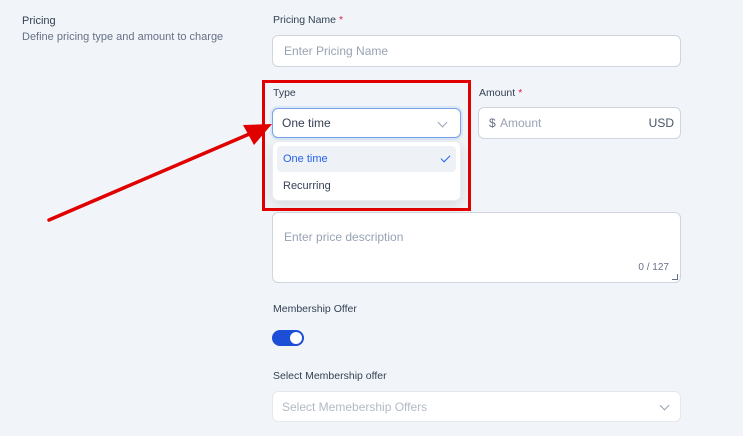 The width and height of the screenshot is (743, 436). Describe the element at coordinates (330, 376) in the screenshot. I see `select-membership-label: Select Membership offer` at that location.